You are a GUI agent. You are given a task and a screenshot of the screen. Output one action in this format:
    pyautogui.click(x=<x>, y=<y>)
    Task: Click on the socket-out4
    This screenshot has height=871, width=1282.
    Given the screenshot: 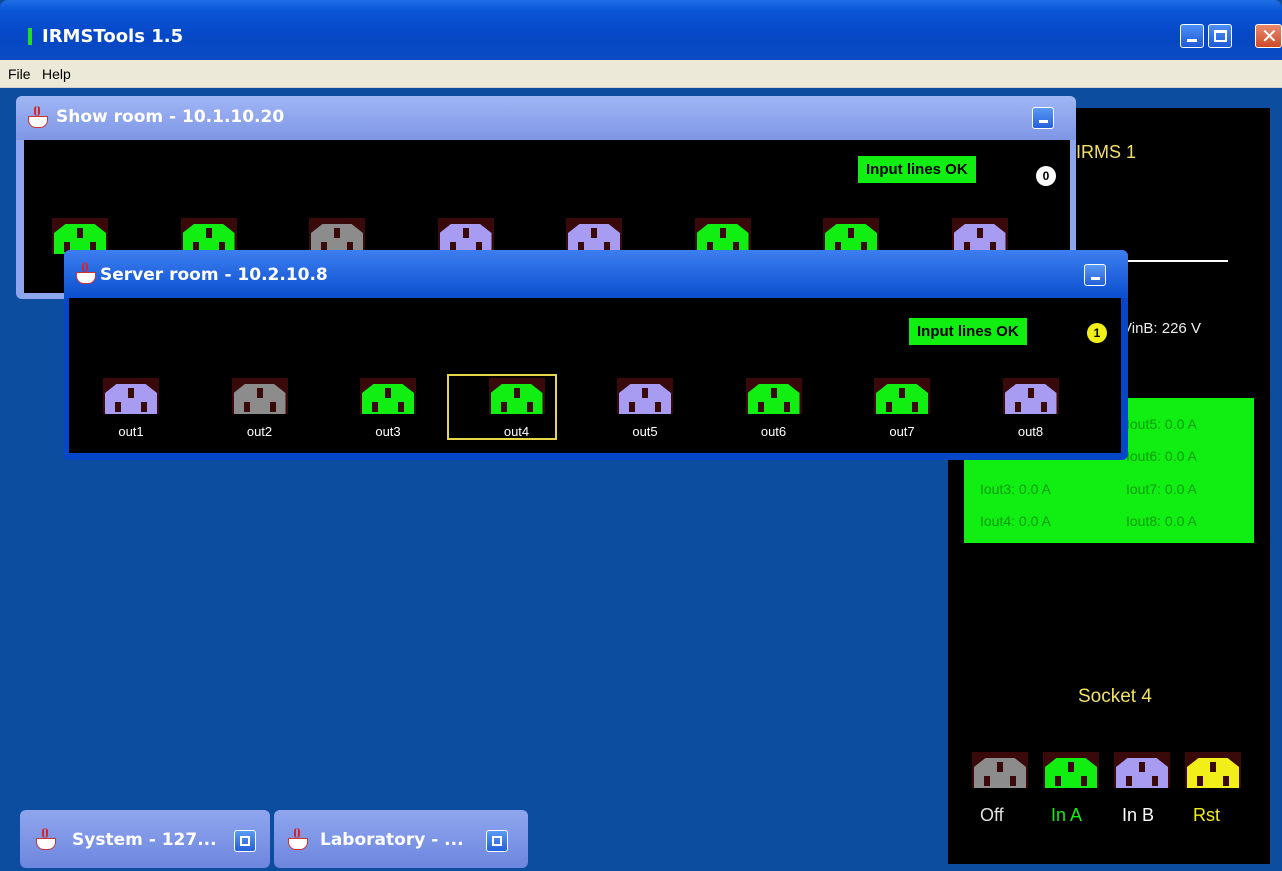 What is the action you would take?
    pyautogui.click(x=516, y=396)
    